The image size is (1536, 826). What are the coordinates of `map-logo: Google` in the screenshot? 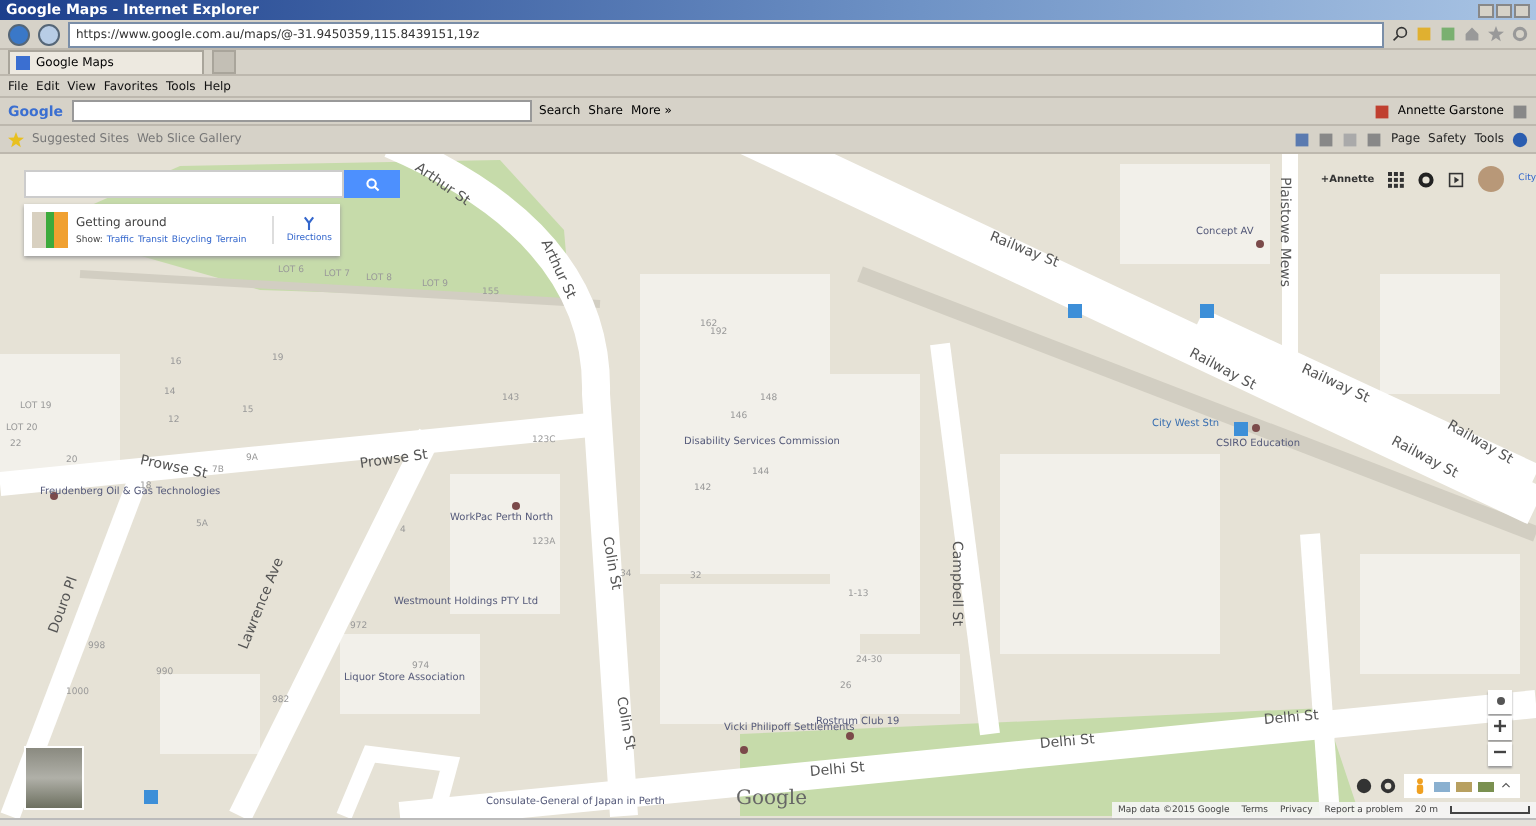 It's located at (772, 799).